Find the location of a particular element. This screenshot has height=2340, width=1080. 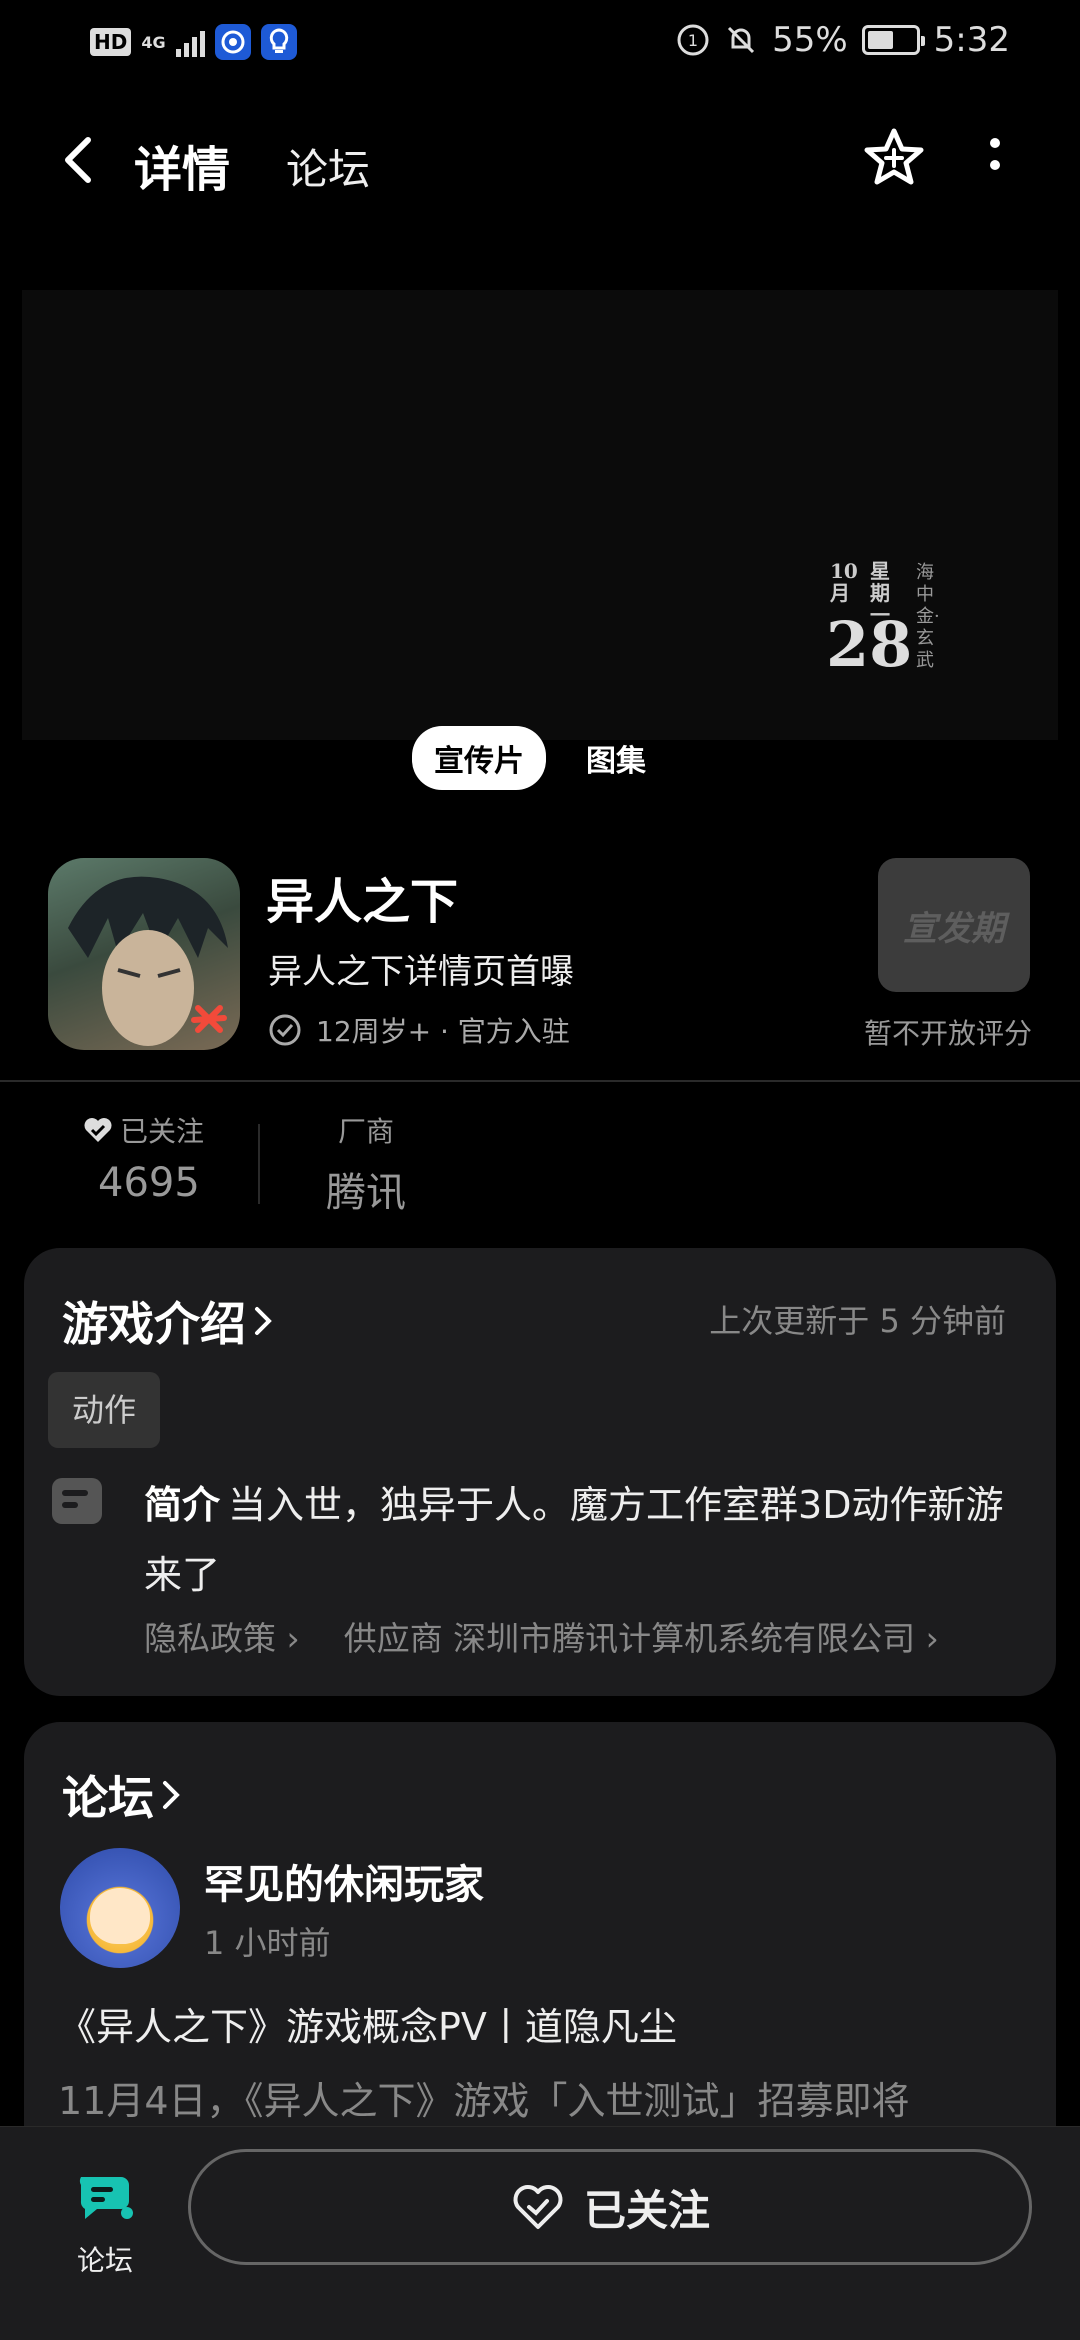

nfc-icon: 1 is located at coordinates (693, 40).